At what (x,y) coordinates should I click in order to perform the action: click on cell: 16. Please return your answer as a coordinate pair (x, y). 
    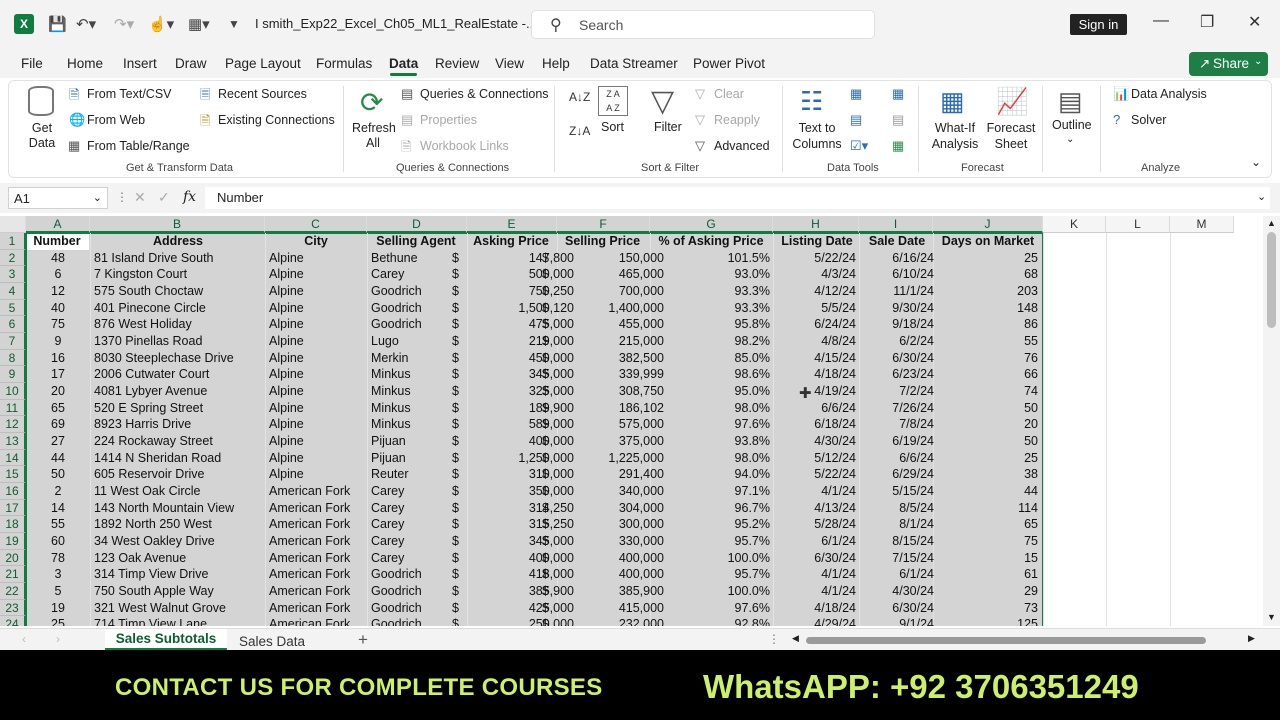
    Looking at the image, I should click on (58, 358).